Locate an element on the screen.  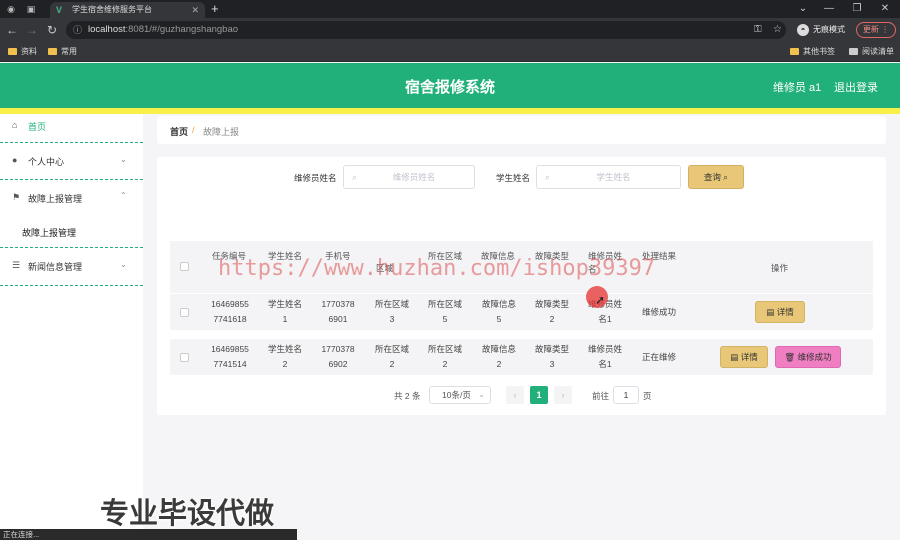
task-no-line: 7741618 is located at coordinates (230, 319).